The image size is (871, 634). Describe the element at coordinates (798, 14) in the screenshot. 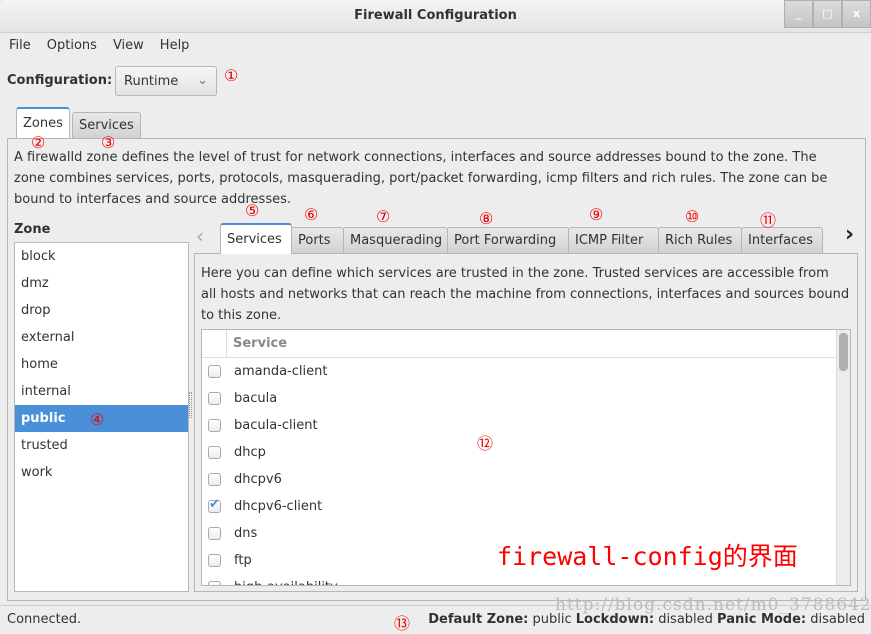

I see `minimize-button: _` at that location.